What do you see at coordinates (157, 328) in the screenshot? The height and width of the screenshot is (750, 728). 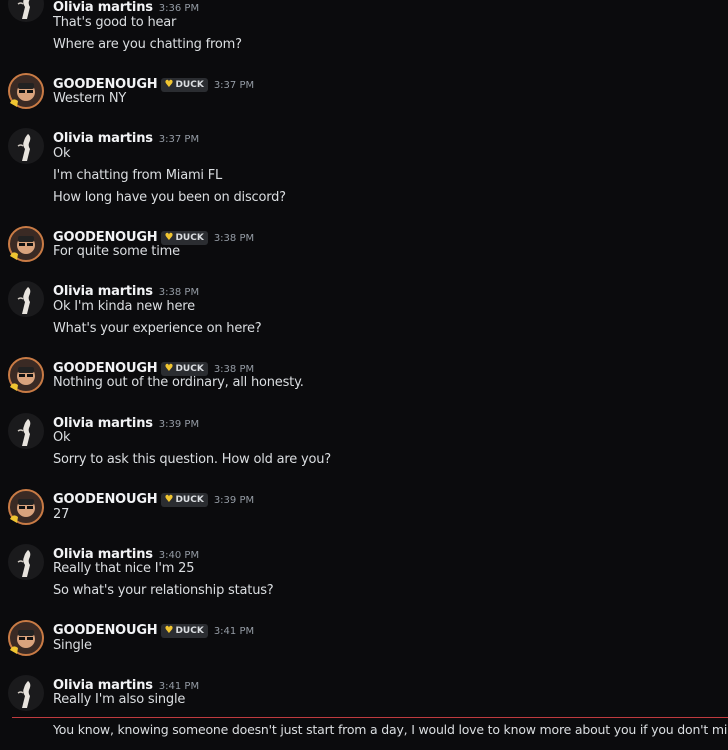 I see `message-text: What's your experience on here?` at bounding box center [157, 328].